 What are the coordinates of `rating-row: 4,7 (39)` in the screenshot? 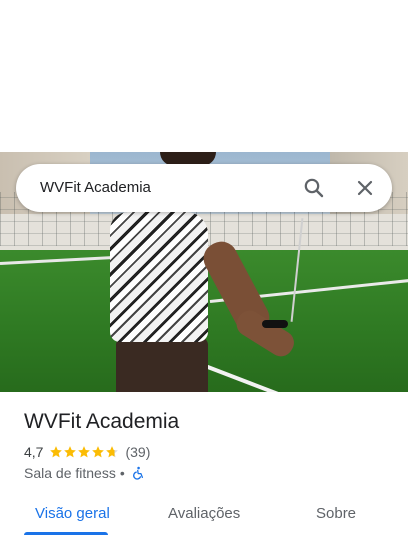 It's located at (87, 452).